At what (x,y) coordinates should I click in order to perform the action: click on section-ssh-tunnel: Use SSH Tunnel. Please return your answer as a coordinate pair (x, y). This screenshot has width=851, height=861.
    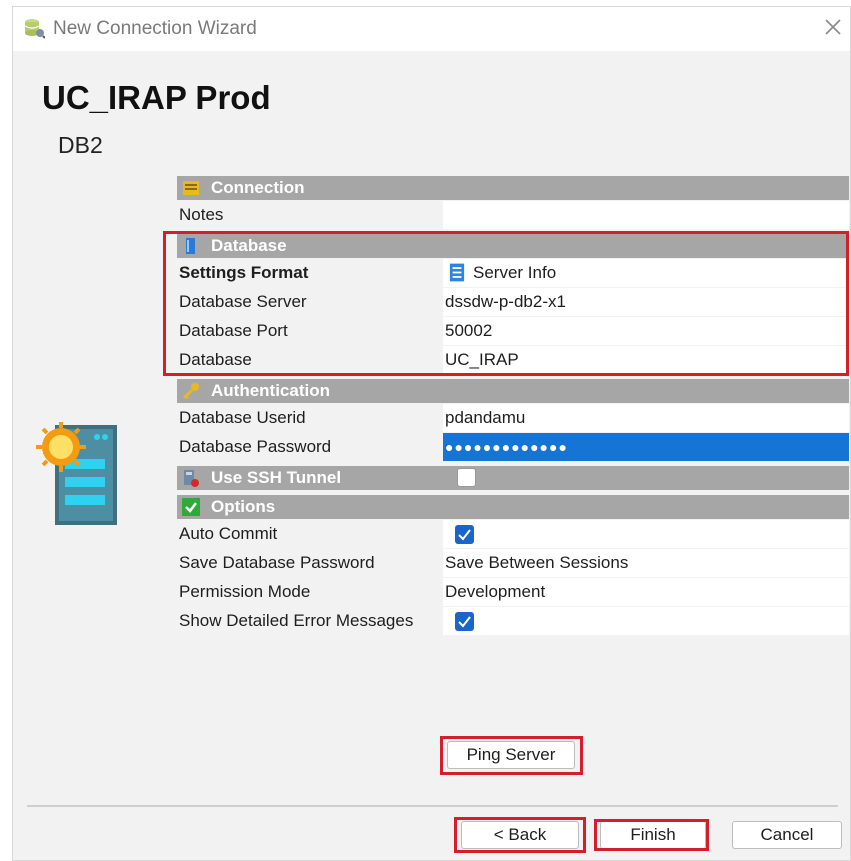
    Looking at the image, I should click on (513, 476).